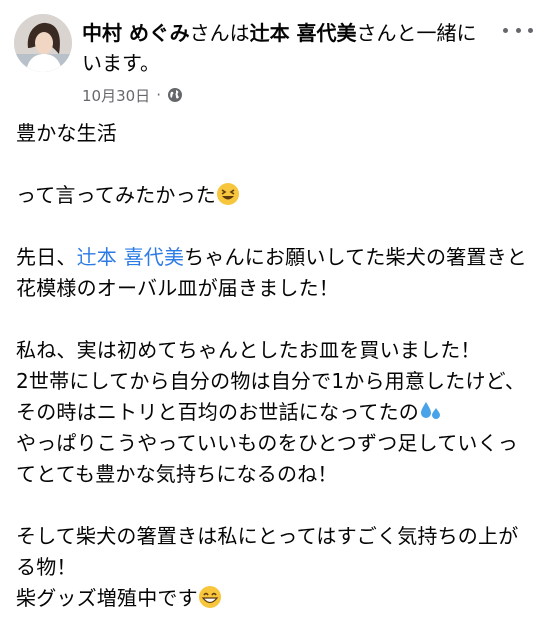 The width and height of the screenshot is (546, 640). I want to click on post-meta: 10月30日 ·, so click(132, 95).